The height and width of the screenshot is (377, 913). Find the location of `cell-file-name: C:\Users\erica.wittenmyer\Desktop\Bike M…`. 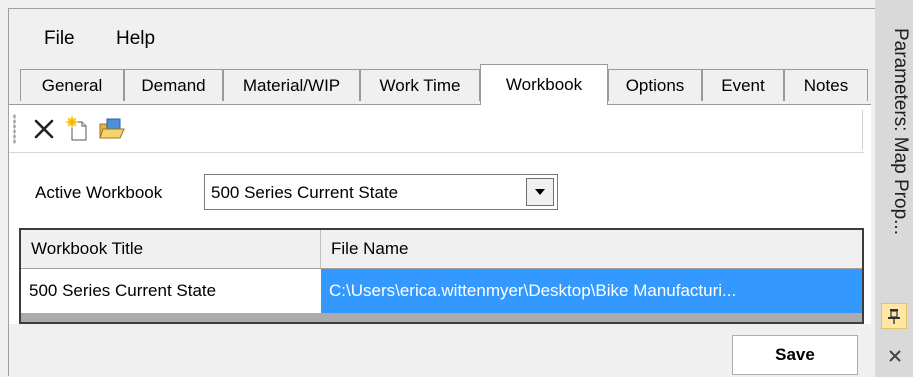

cell-file-name: C:\Users\erica.wittenmyer\Desktop\Bike M… is located at coordinates (591, 291).